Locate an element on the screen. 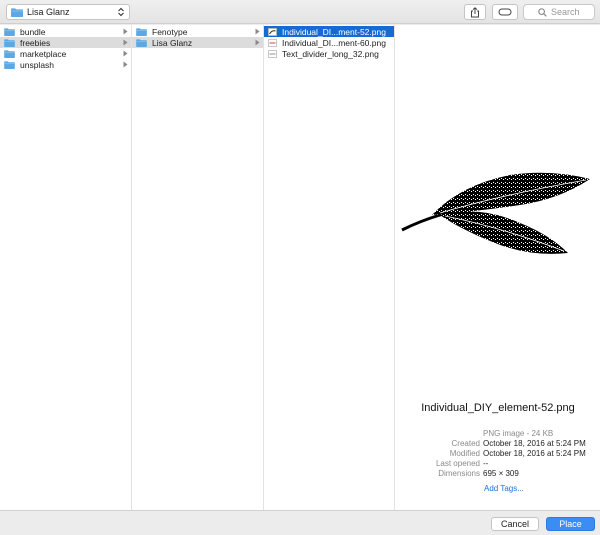 The image size is (600, 535). cancel-button: Cancel is located at coordinates (515, 524).